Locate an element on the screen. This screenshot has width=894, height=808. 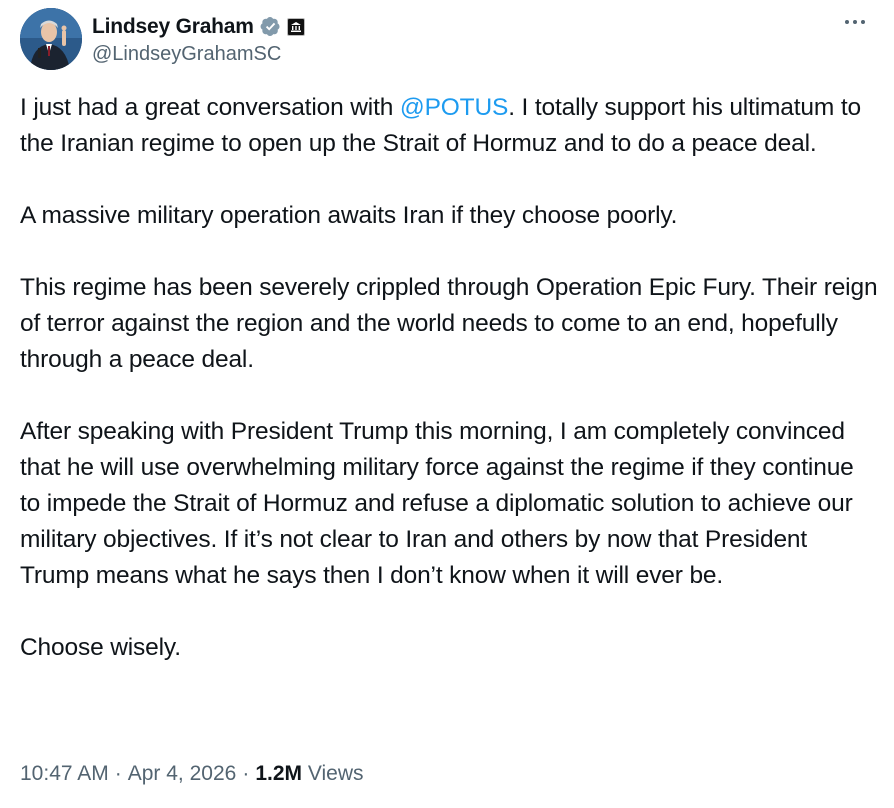
tweet-date: Apr 4, 2026 is located at coordinates (182, 773).